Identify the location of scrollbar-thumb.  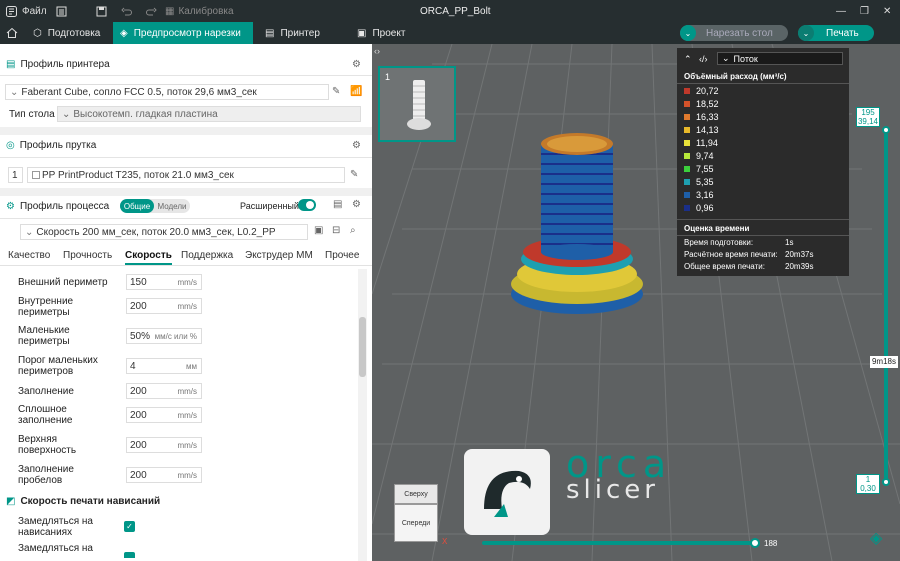
(362, 347).